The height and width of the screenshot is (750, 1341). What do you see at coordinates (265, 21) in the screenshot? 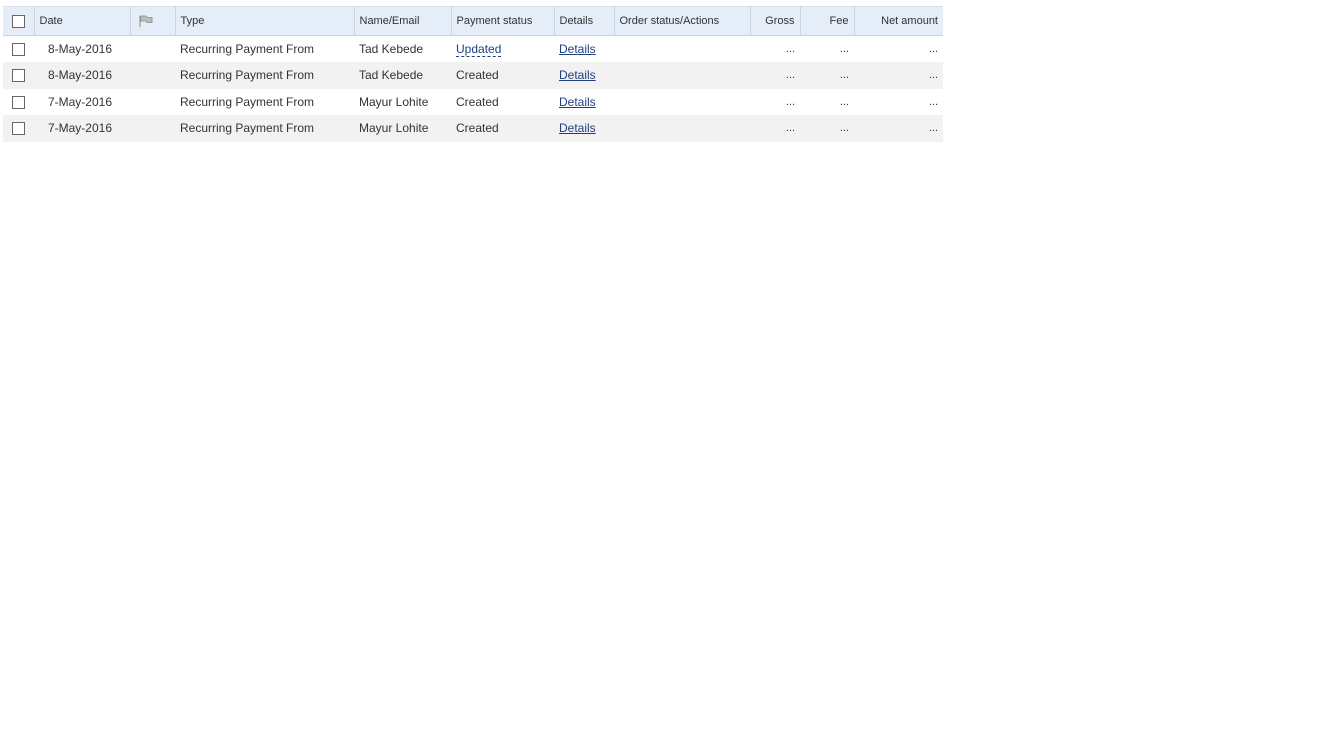
I see `column-header-type: Type` at bounding box center [265, 21].